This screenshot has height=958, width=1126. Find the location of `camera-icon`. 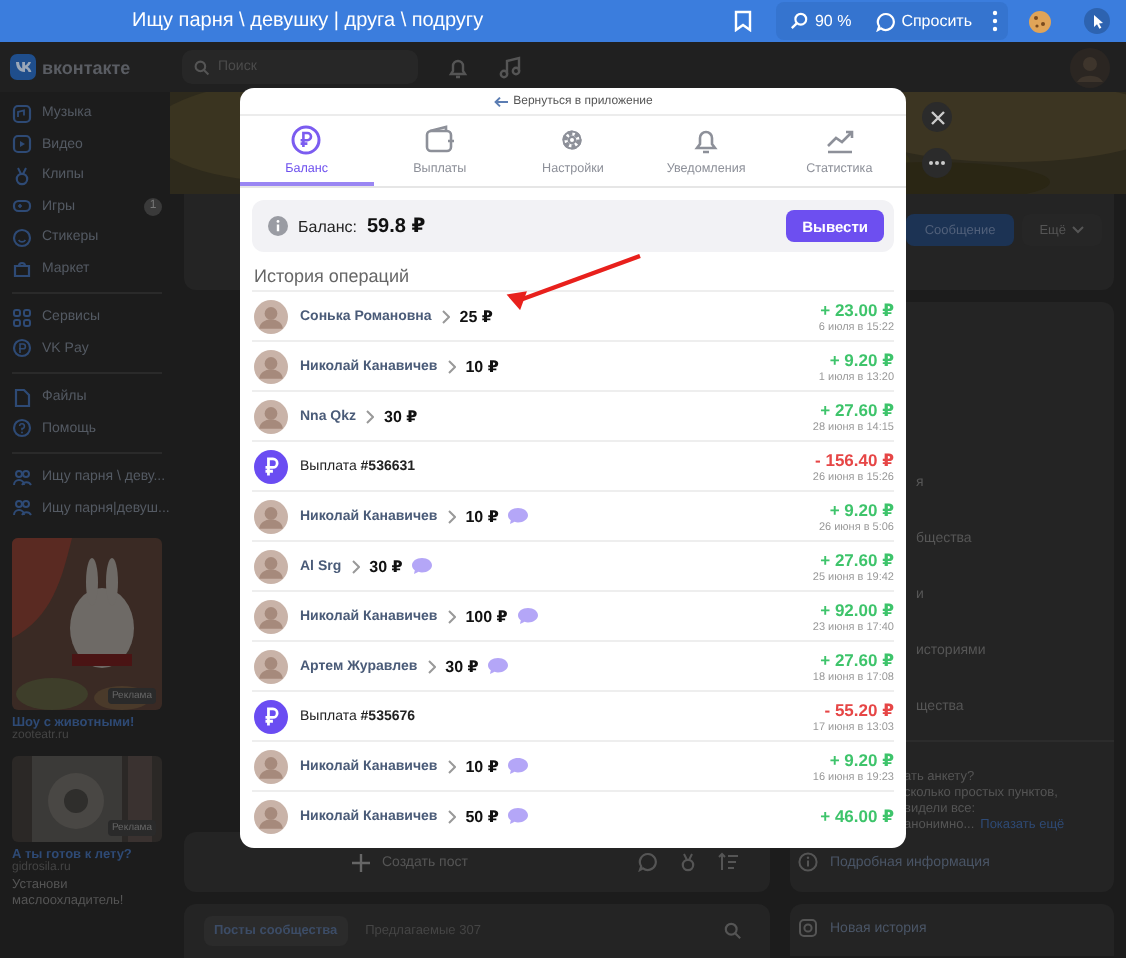

camera-icon is located at coordinates (808, 928).